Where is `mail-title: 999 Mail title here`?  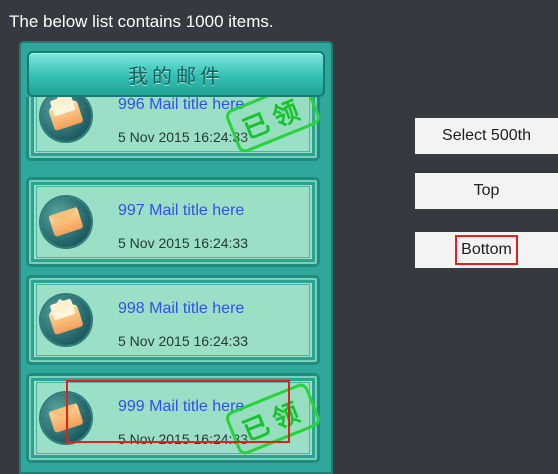 mail-title: 999 Mail title here is located at coordinates (181, 406).